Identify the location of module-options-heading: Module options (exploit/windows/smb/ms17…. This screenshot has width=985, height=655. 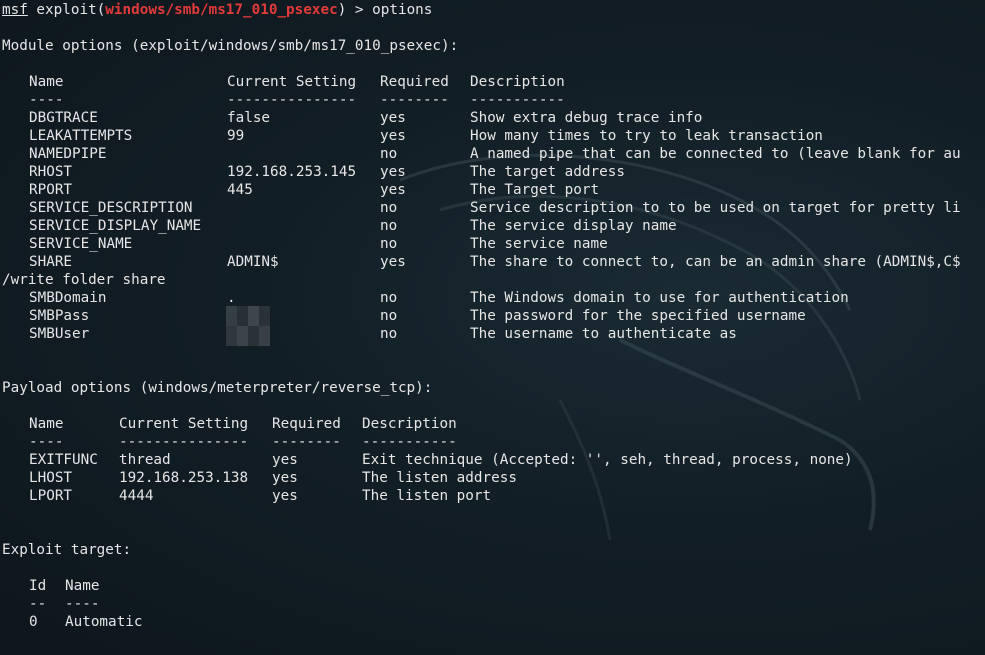
(230, 46).